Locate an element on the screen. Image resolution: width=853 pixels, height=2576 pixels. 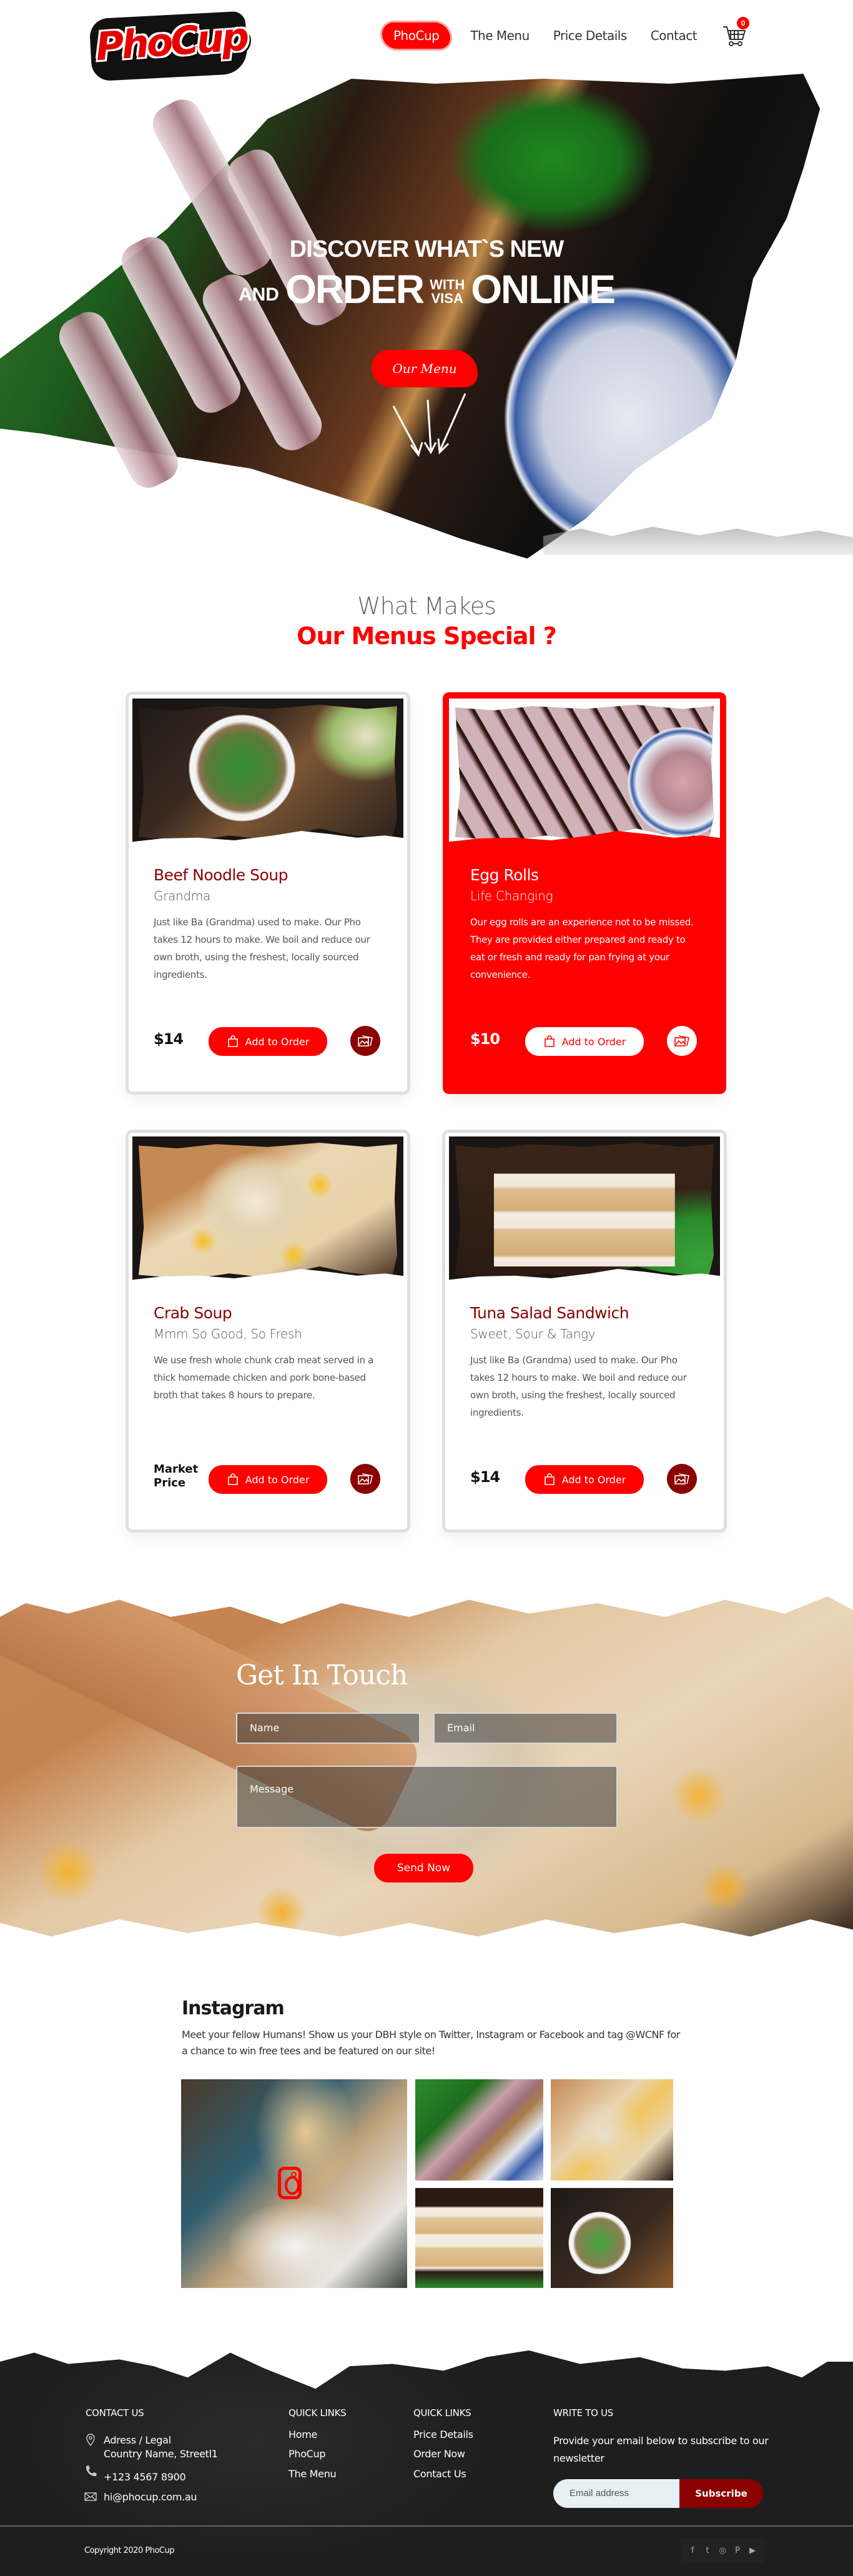
send-now-button: Send Now is located at coordinates (423, 1868).